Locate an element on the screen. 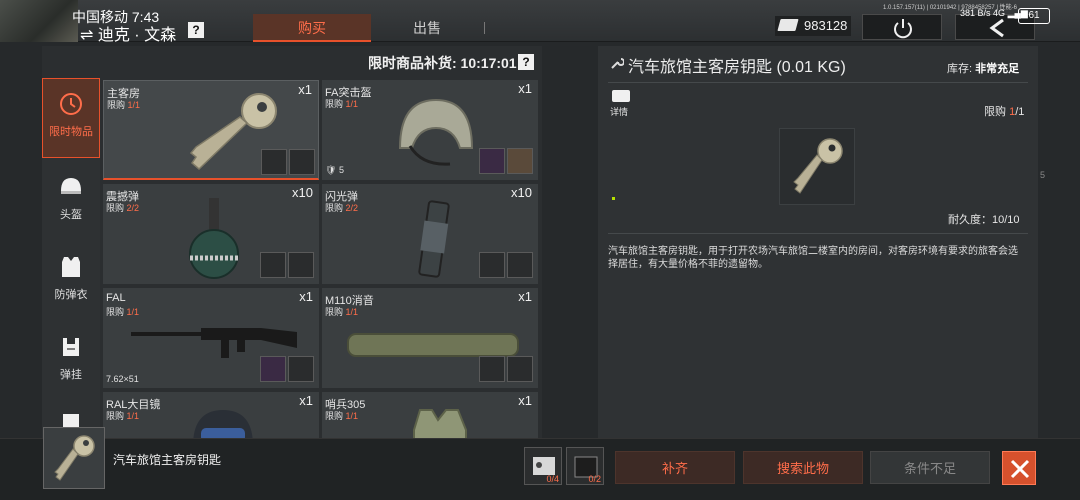 The width and height of the screenshot is (1080, 500). requirement-count: 0/4 is located at coordinates (552, 479).